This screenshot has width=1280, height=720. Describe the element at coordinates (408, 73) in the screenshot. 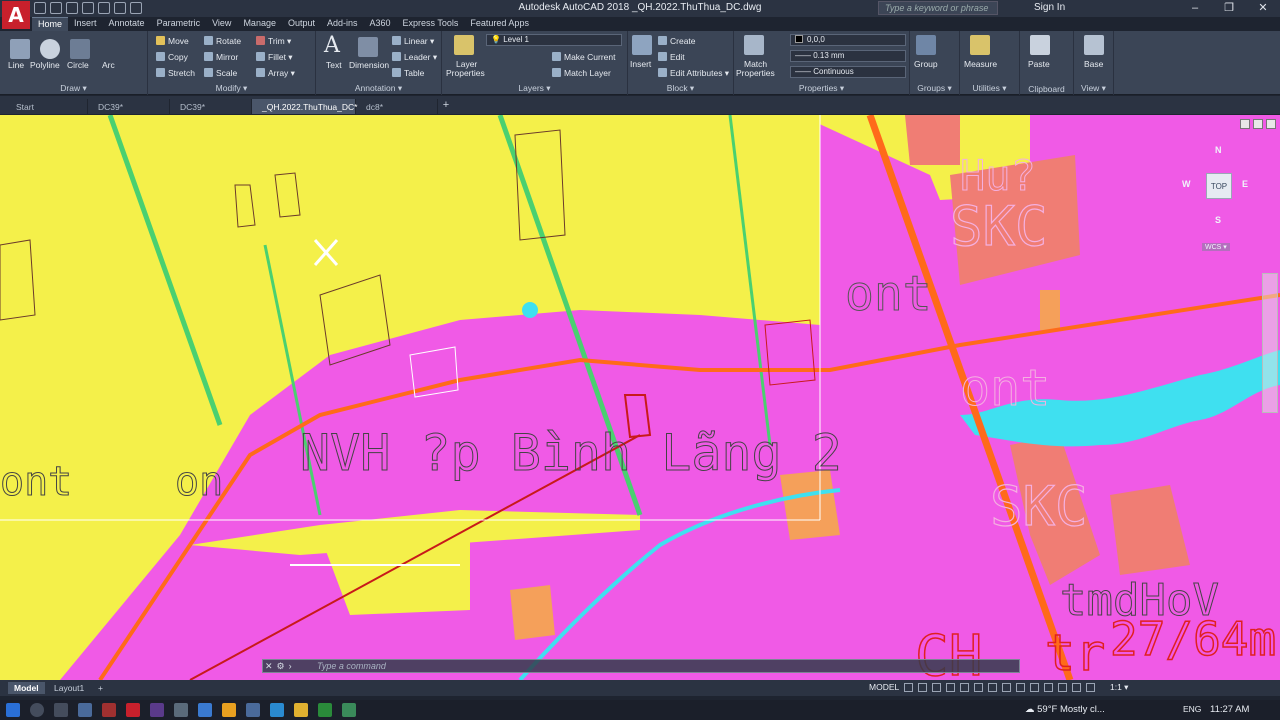

I see `table-button: Table` at that location.